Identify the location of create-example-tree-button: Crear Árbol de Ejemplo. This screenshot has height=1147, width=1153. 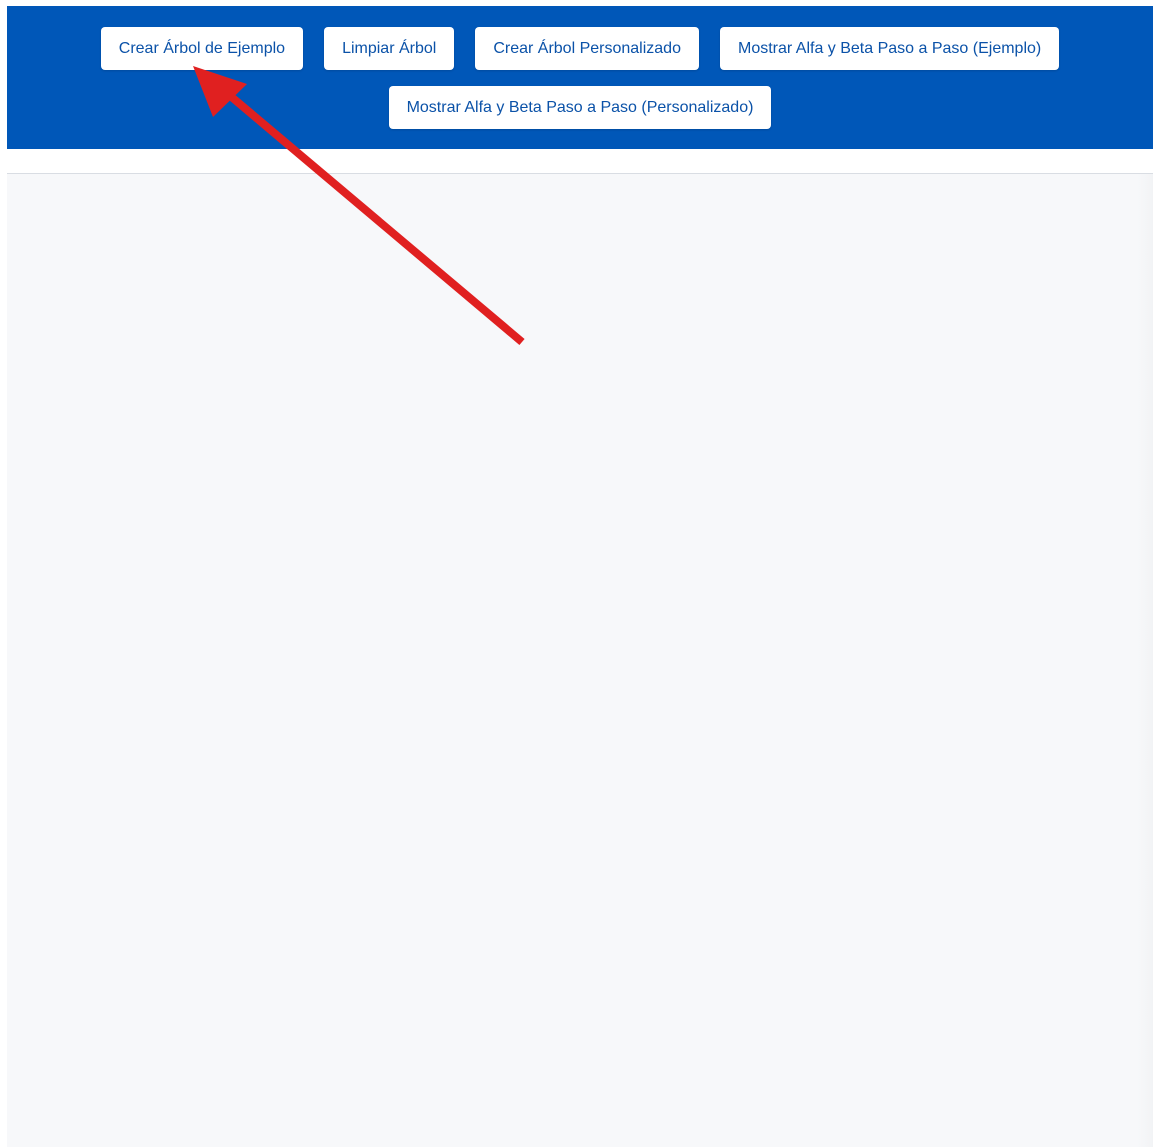
(202, 48).